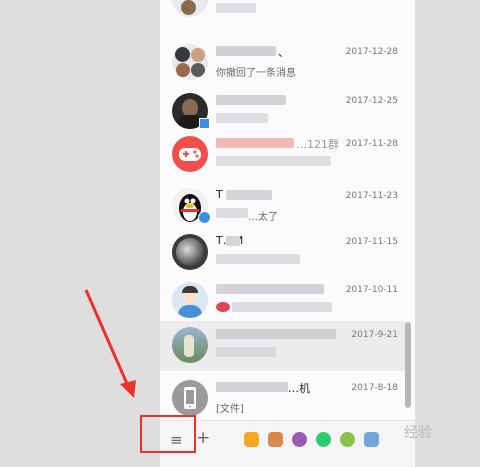  Describe the element at coordinates (287, 443) in the screenshot. I see `bottom-toolbar: ≡ +` at that location.